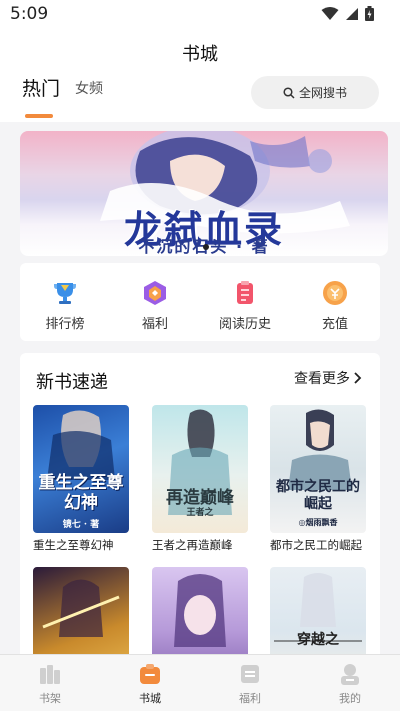  What do you see at coordinates (316, 545) in the screenshot?
I see `book-title: 都市之民工的崛起` at bounding box center [316, 545].